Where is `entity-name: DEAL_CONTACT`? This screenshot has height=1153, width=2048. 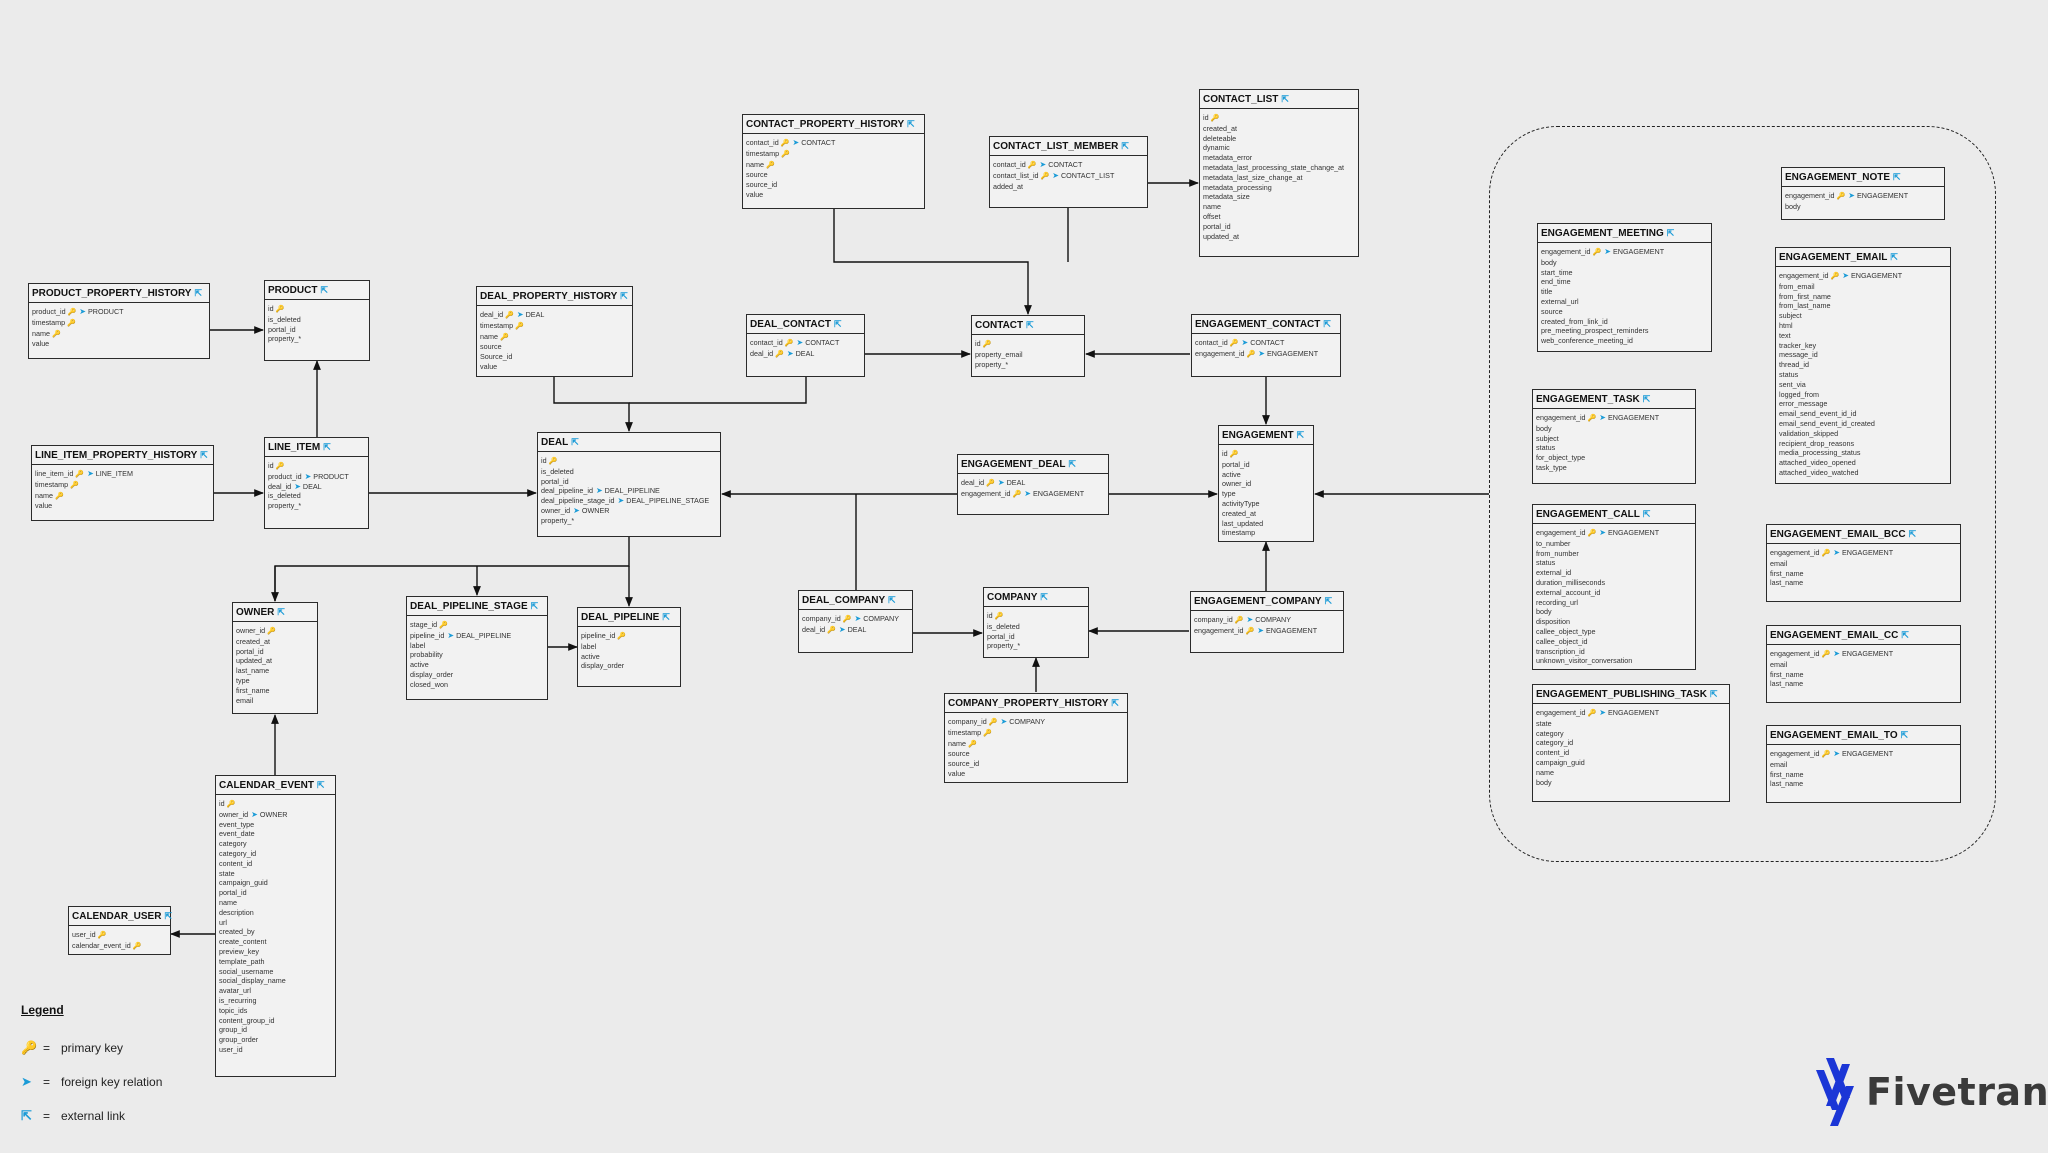
entity-name: DEAL_CONTACT is located at coordinates (790, 324).